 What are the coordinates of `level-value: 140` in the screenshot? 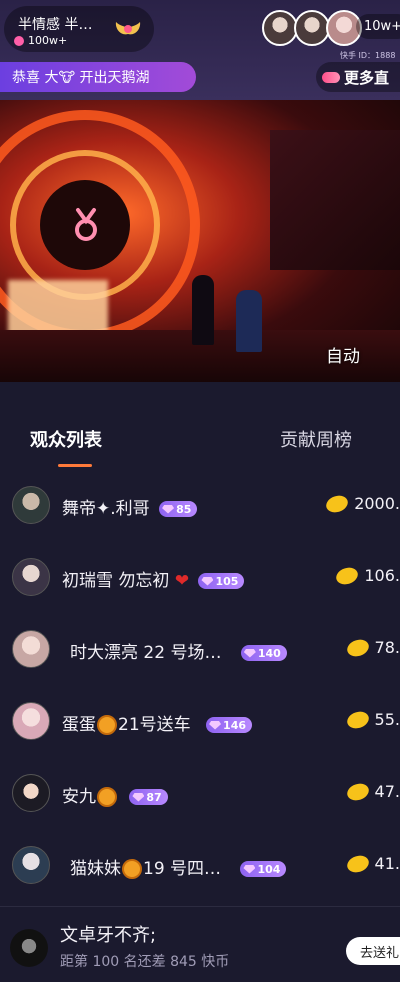 It's located at (269, 653).